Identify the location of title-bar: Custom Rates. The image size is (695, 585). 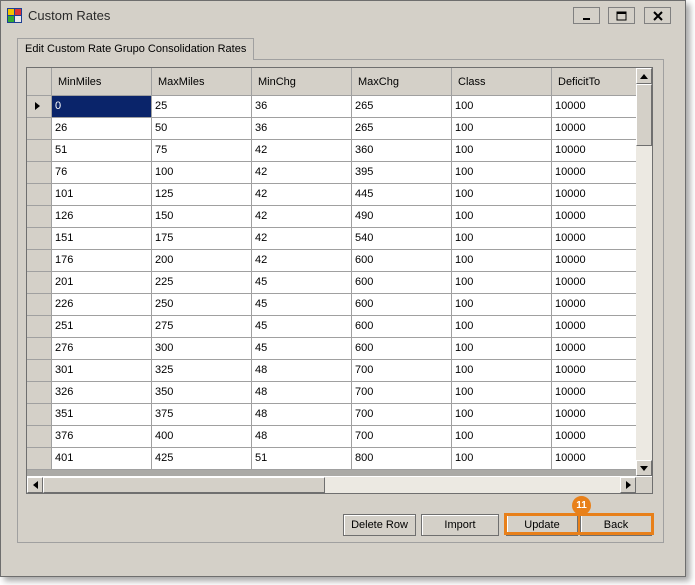
(343, 16).